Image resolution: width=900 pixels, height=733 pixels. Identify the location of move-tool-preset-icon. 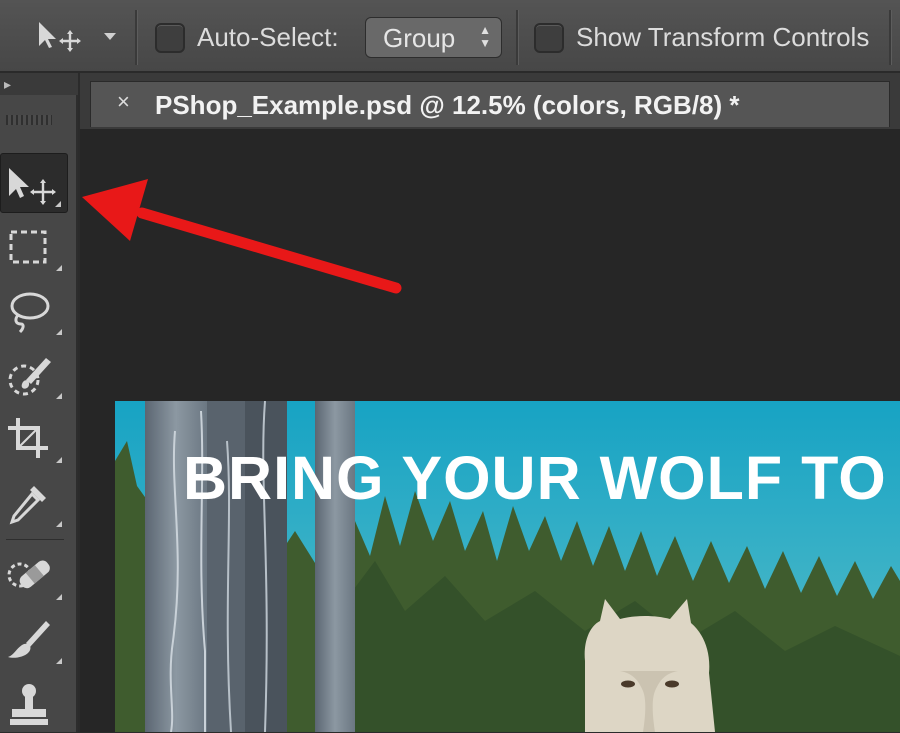
(59, 38).